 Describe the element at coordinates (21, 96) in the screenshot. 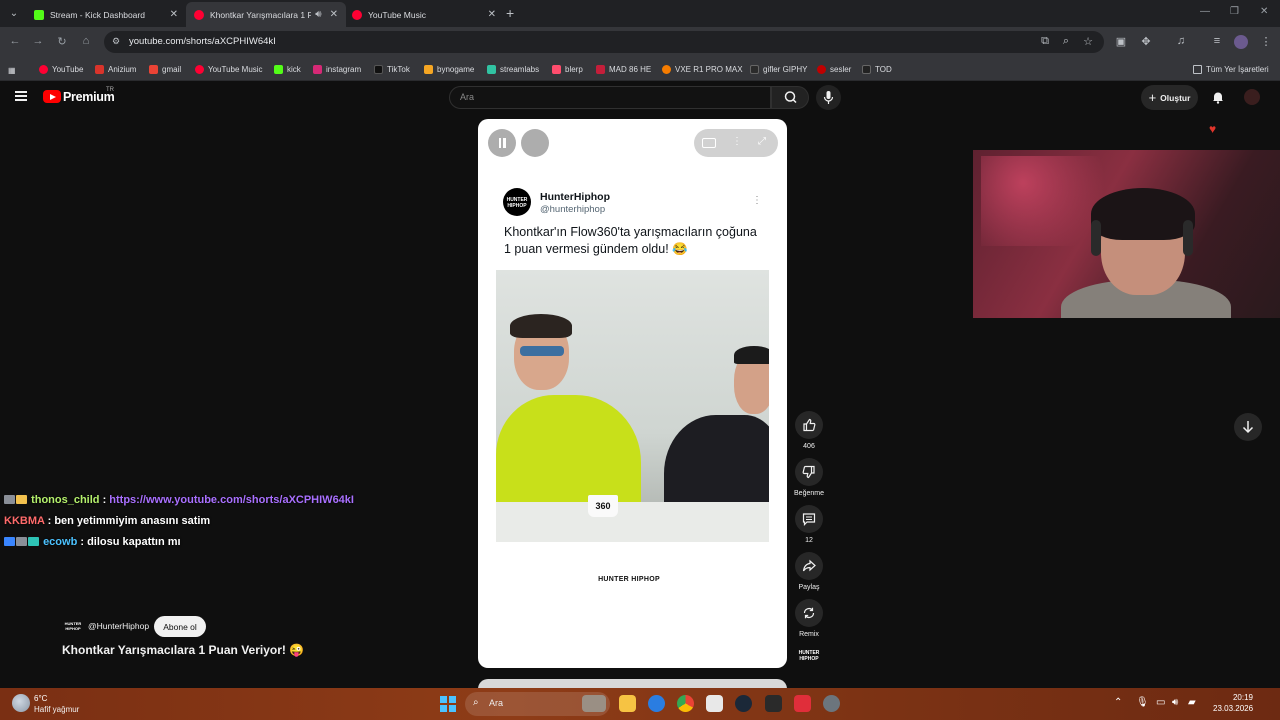

I see `menu-hamburger-icon` at that location.